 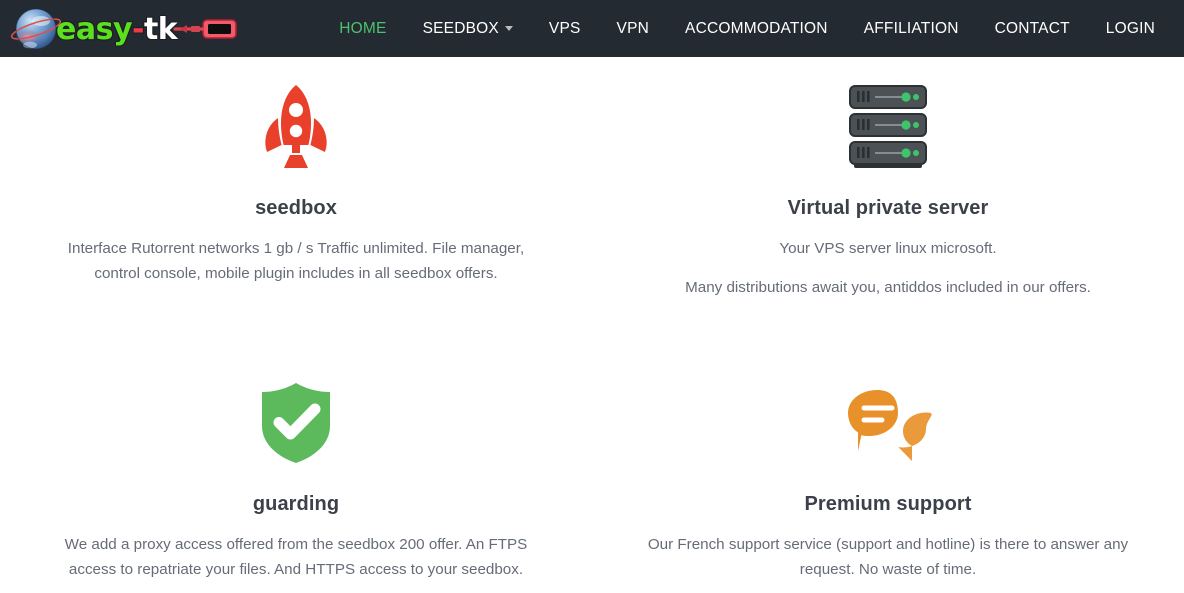 I want to click on nav-link-home: HOME, so click(x=362, y=28).